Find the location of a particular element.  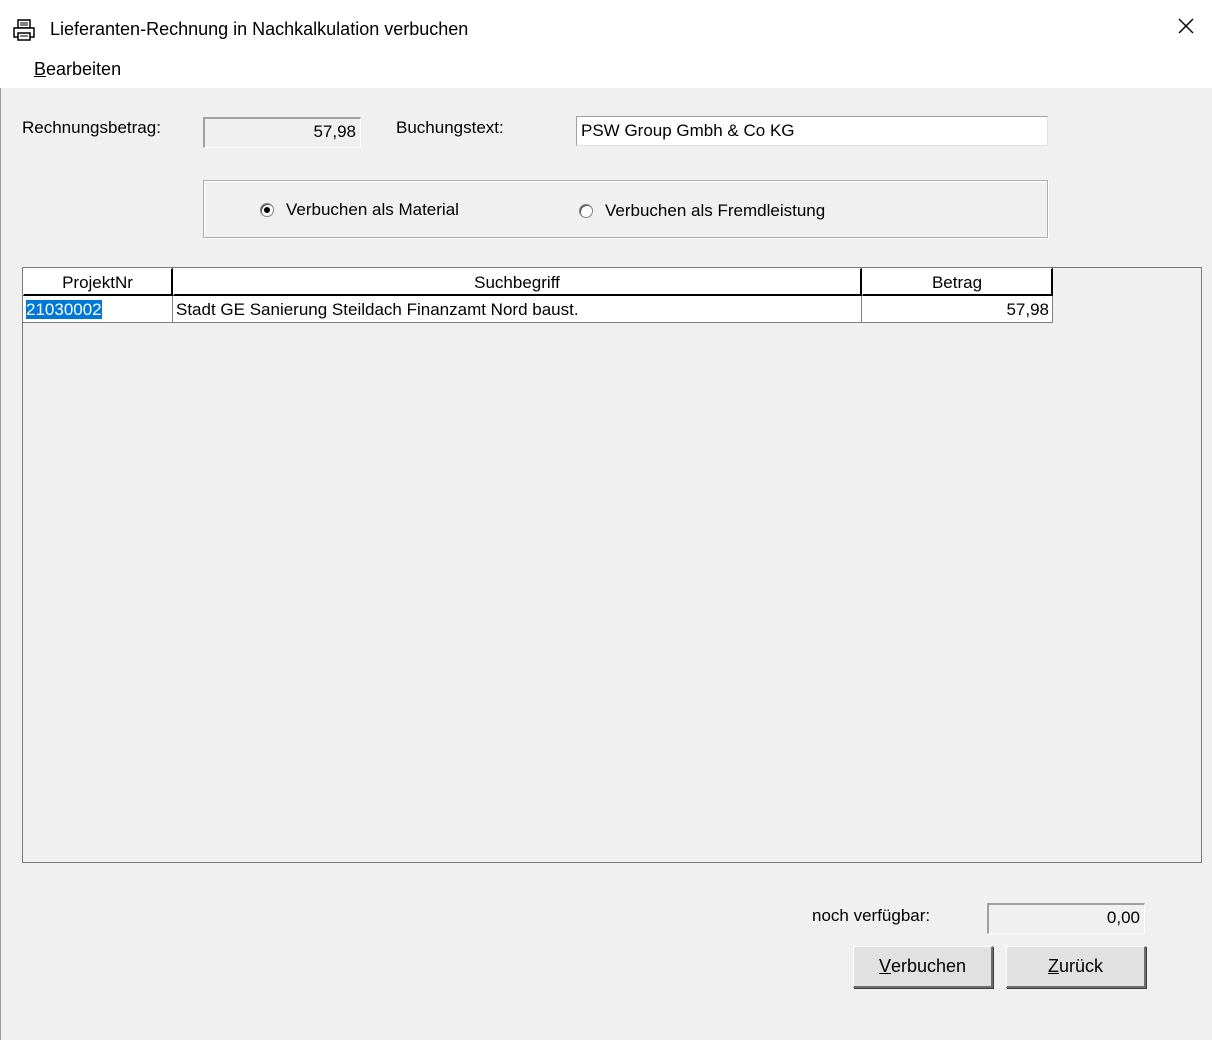

zurueck-label: urück is located at coordinates (1080, 966).